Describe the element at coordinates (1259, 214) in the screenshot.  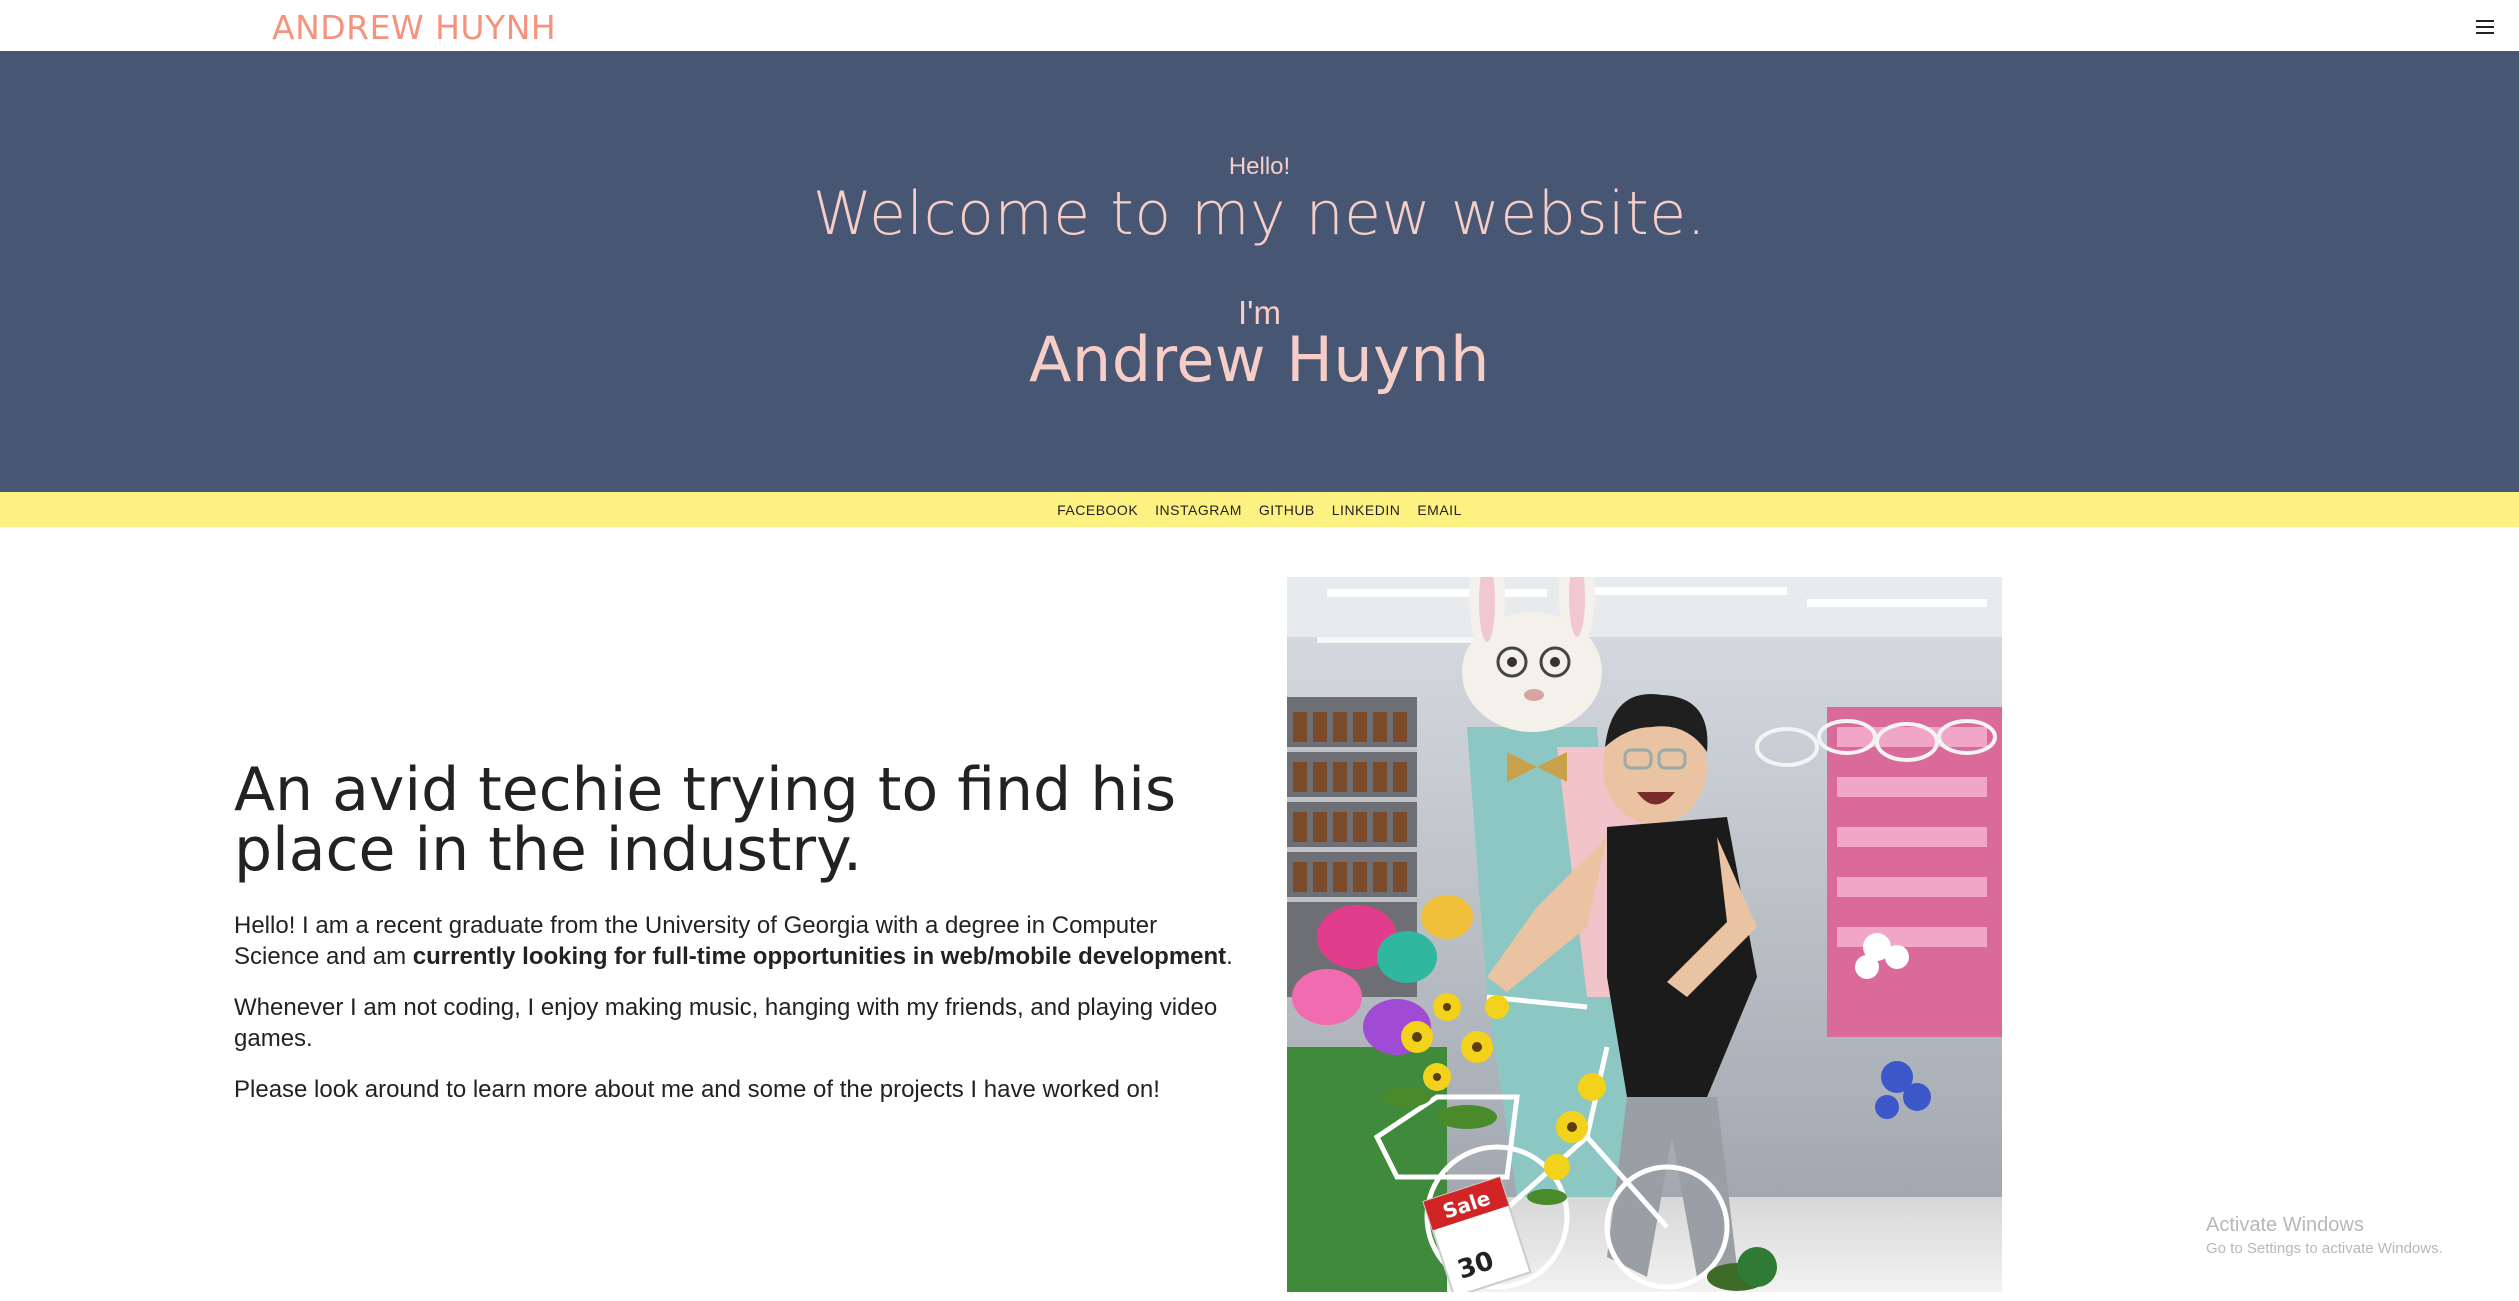
I see `hero-welcome-title: Welcome to my new website.` at that location.